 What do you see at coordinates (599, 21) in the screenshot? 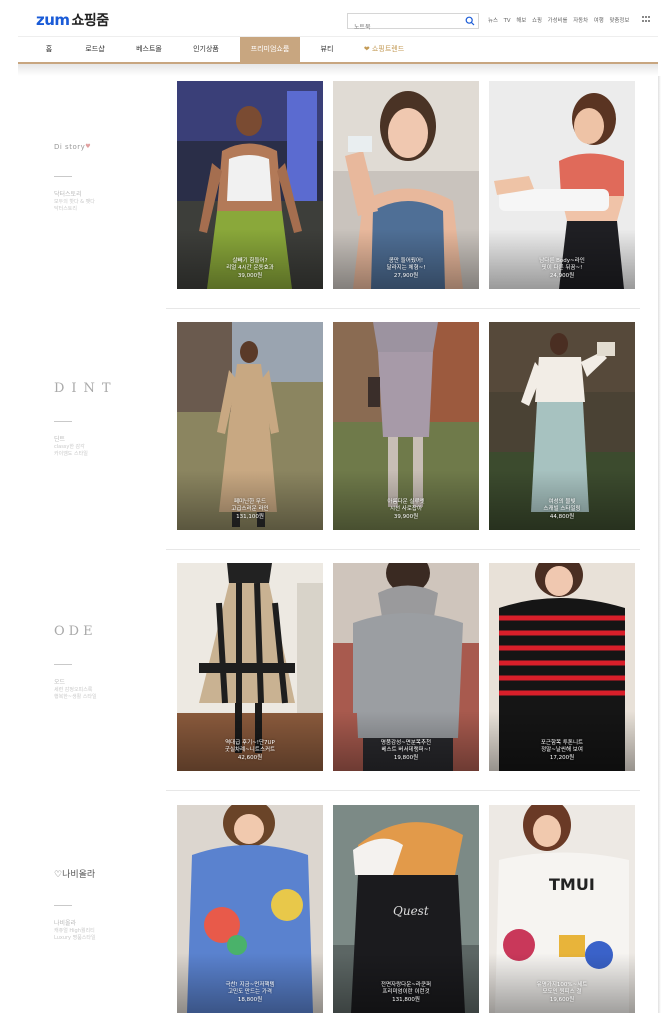
I see `top-link-travel: 여행` at bounding box center [599, 21].